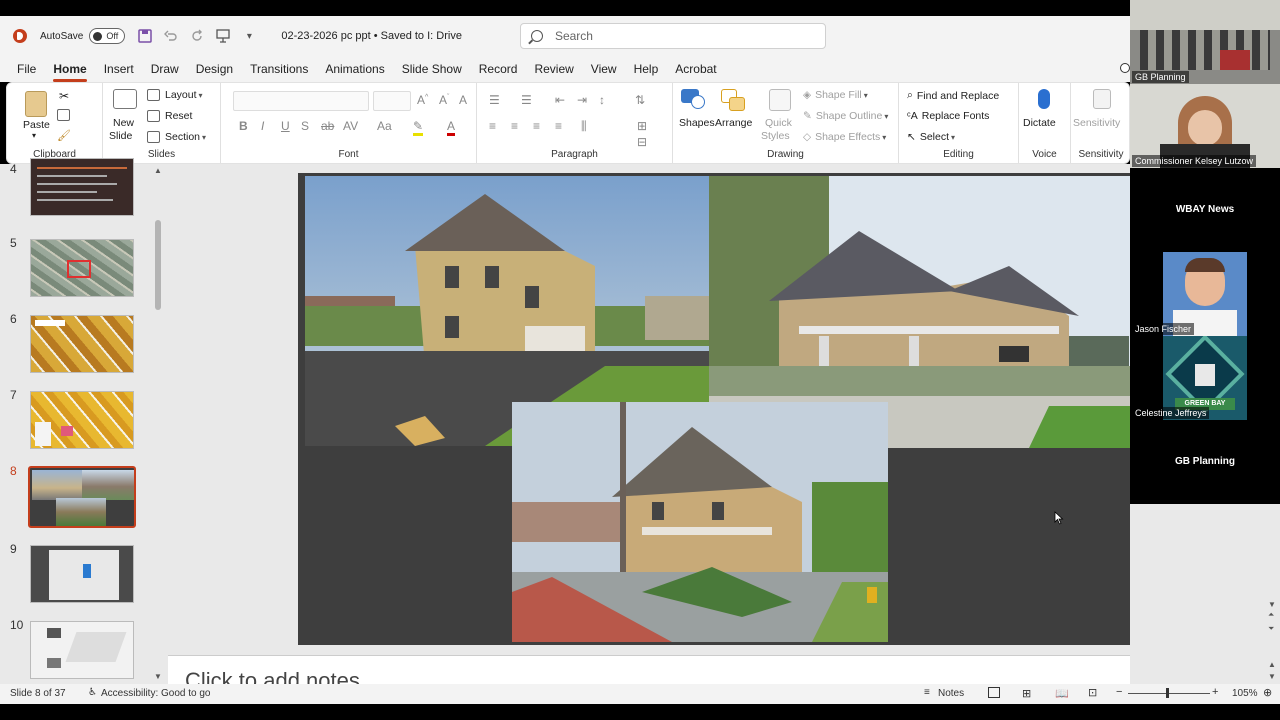  I want to click on customize-toolbar-icon: ▾, so click(249, 36).